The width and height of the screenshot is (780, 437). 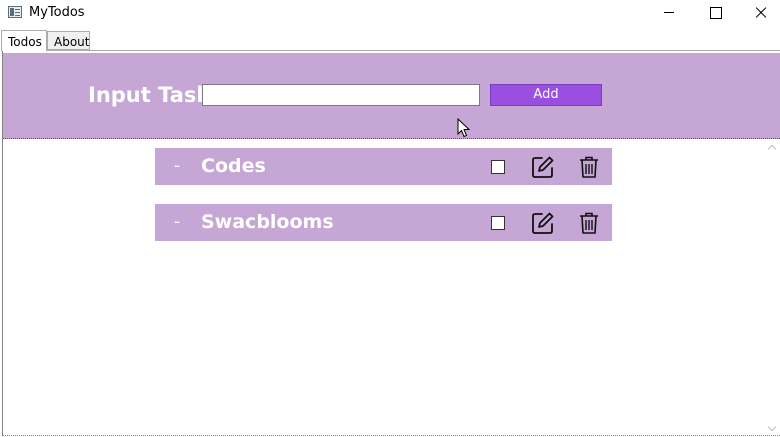 What do you see at coordinates (341, 95) in the screenshot?
I see `task-input` at bounding box center [341, 95].